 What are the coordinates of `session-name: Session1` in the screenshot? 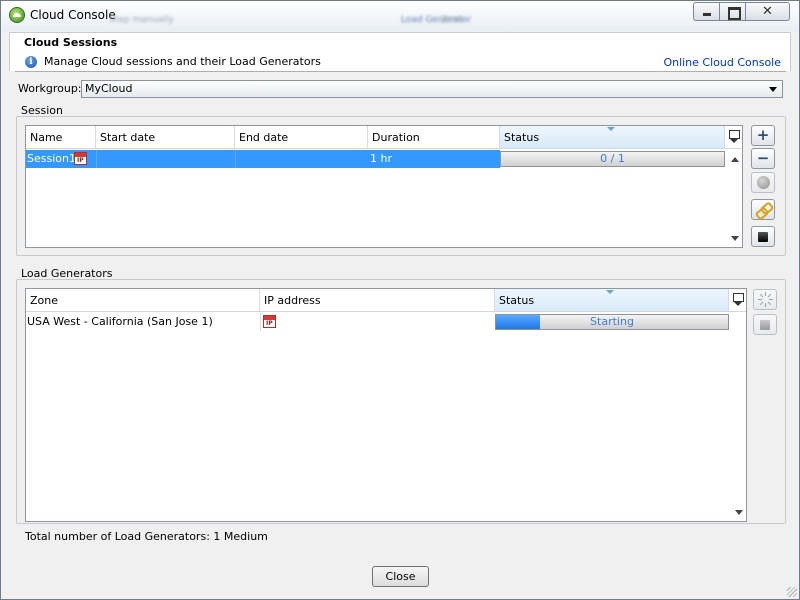 It's located at (51, 158).